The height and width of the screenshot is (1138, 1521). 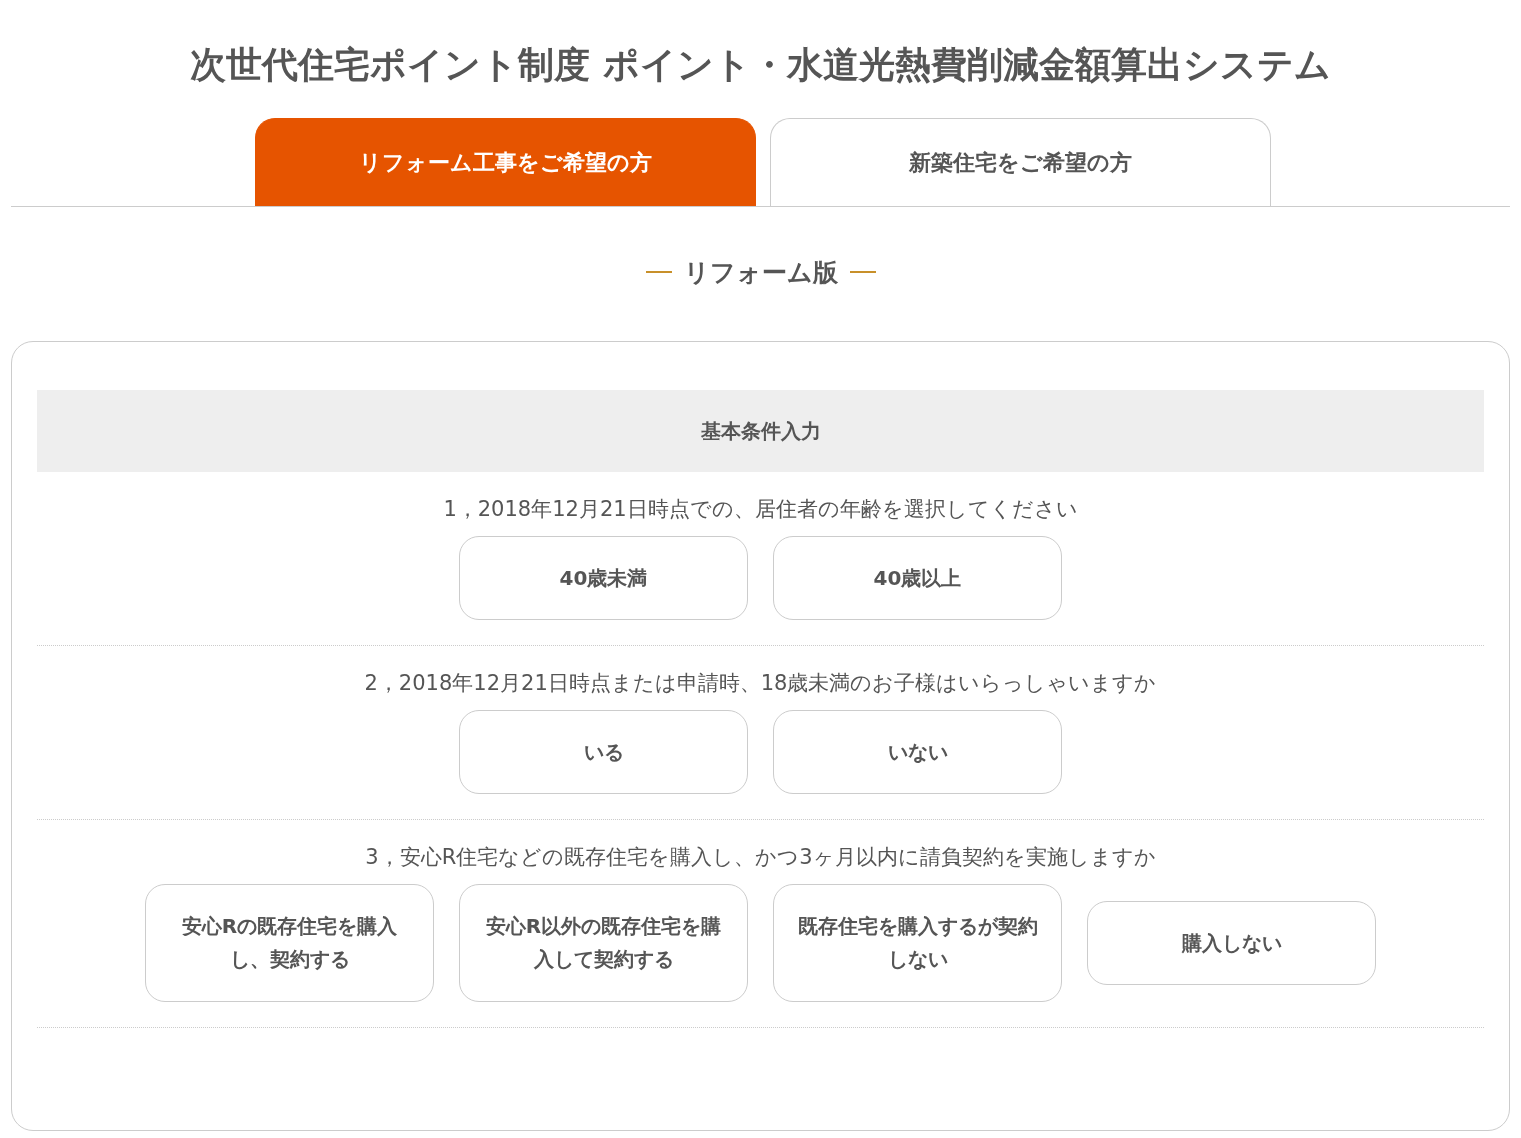 What do you see at coordinates (917, 943) in the screenshot?
I see `option-button: 既存住宅を購入するが契約しない` at bounding box center [917, 943].